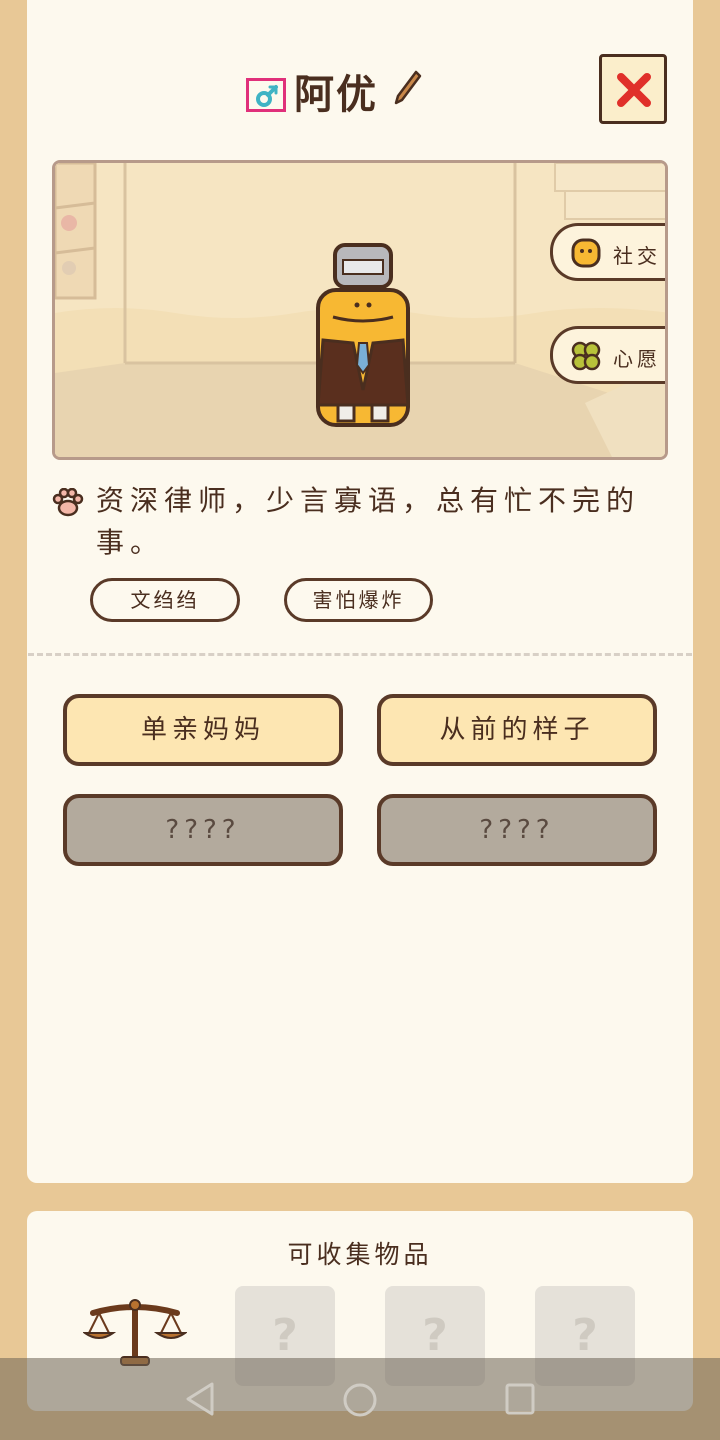 This screenshot has height=1440, width=720. I want to click on close-button, so click(633, 89).